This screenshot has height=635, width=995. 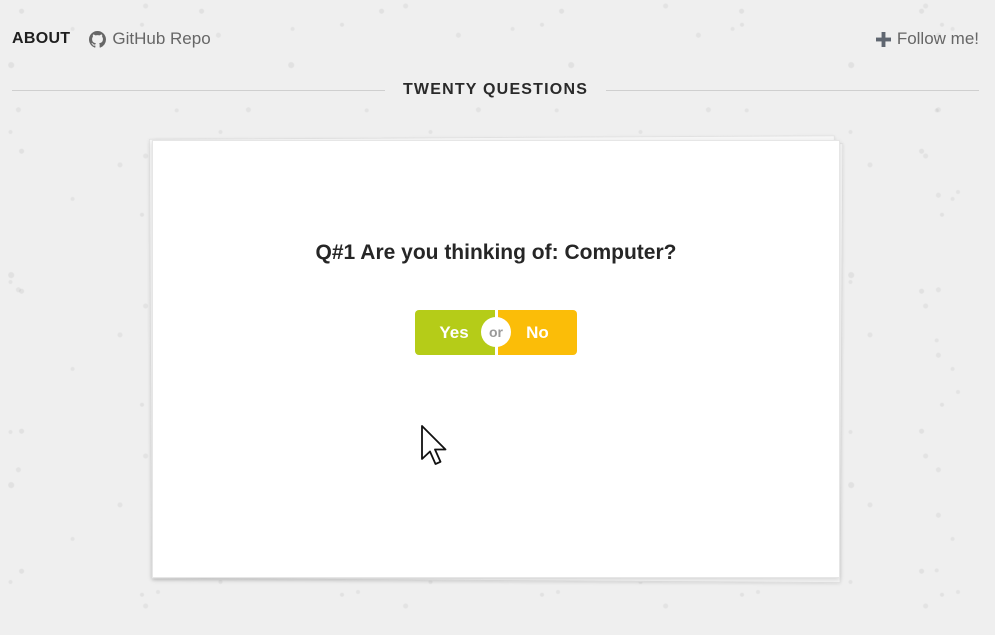 I want to click on nav-github-link: GitHub Repo, so click(x=150, y=39).